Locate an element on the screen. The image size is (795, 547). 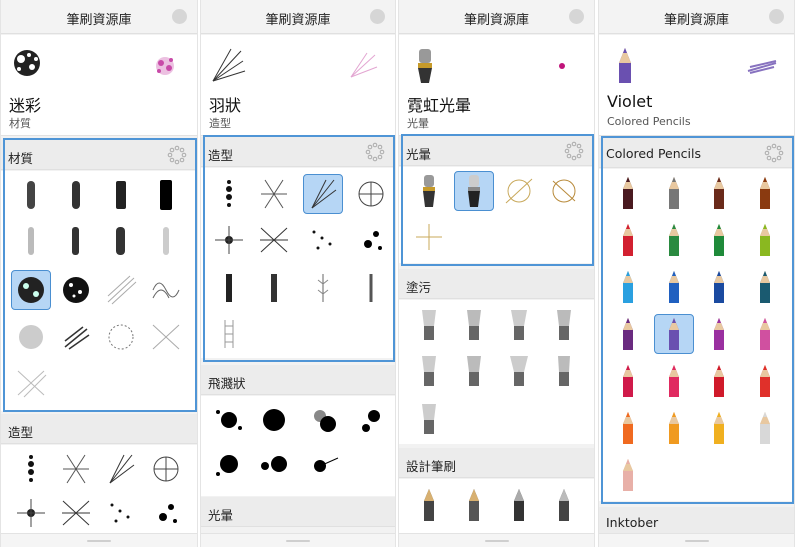
section-header: 材質 is located at coordinates (99, 155).